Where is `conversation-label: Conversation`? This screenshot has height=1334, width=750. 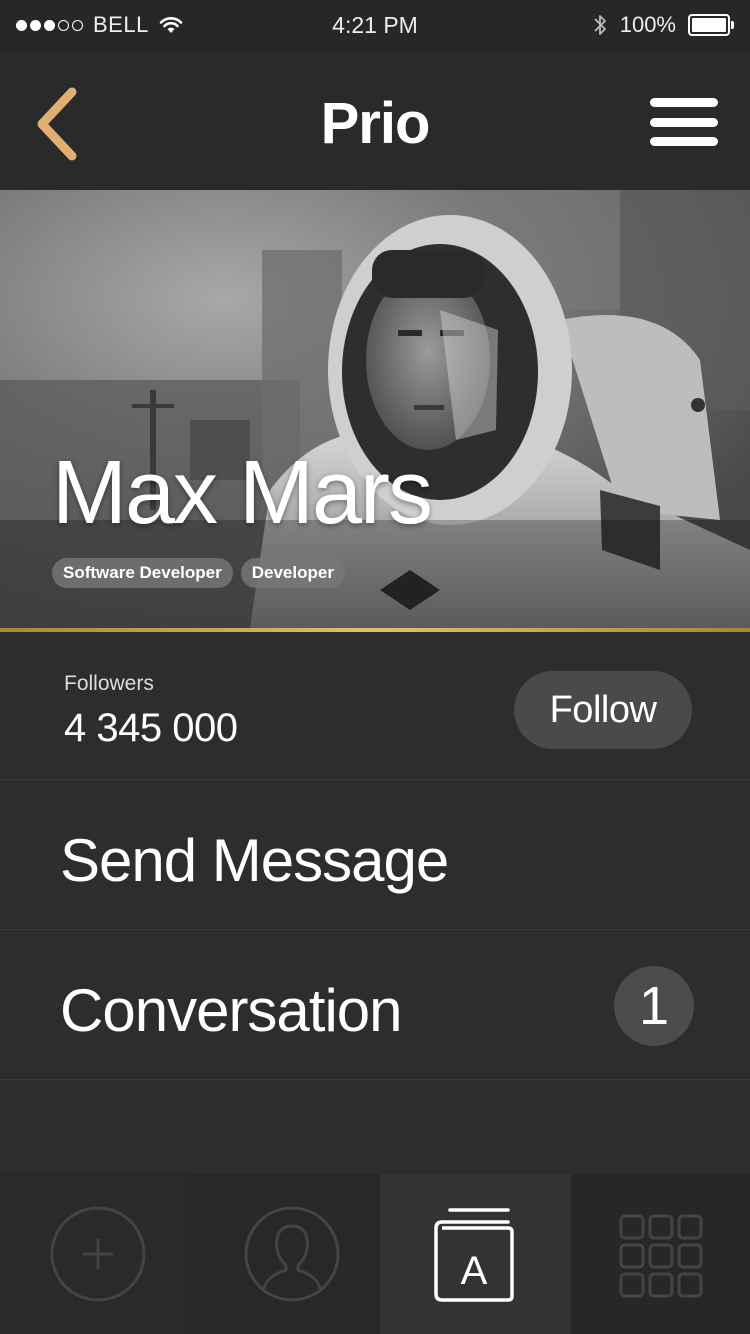
conversation-label: Conversation is located at coordinates (231, 1010).